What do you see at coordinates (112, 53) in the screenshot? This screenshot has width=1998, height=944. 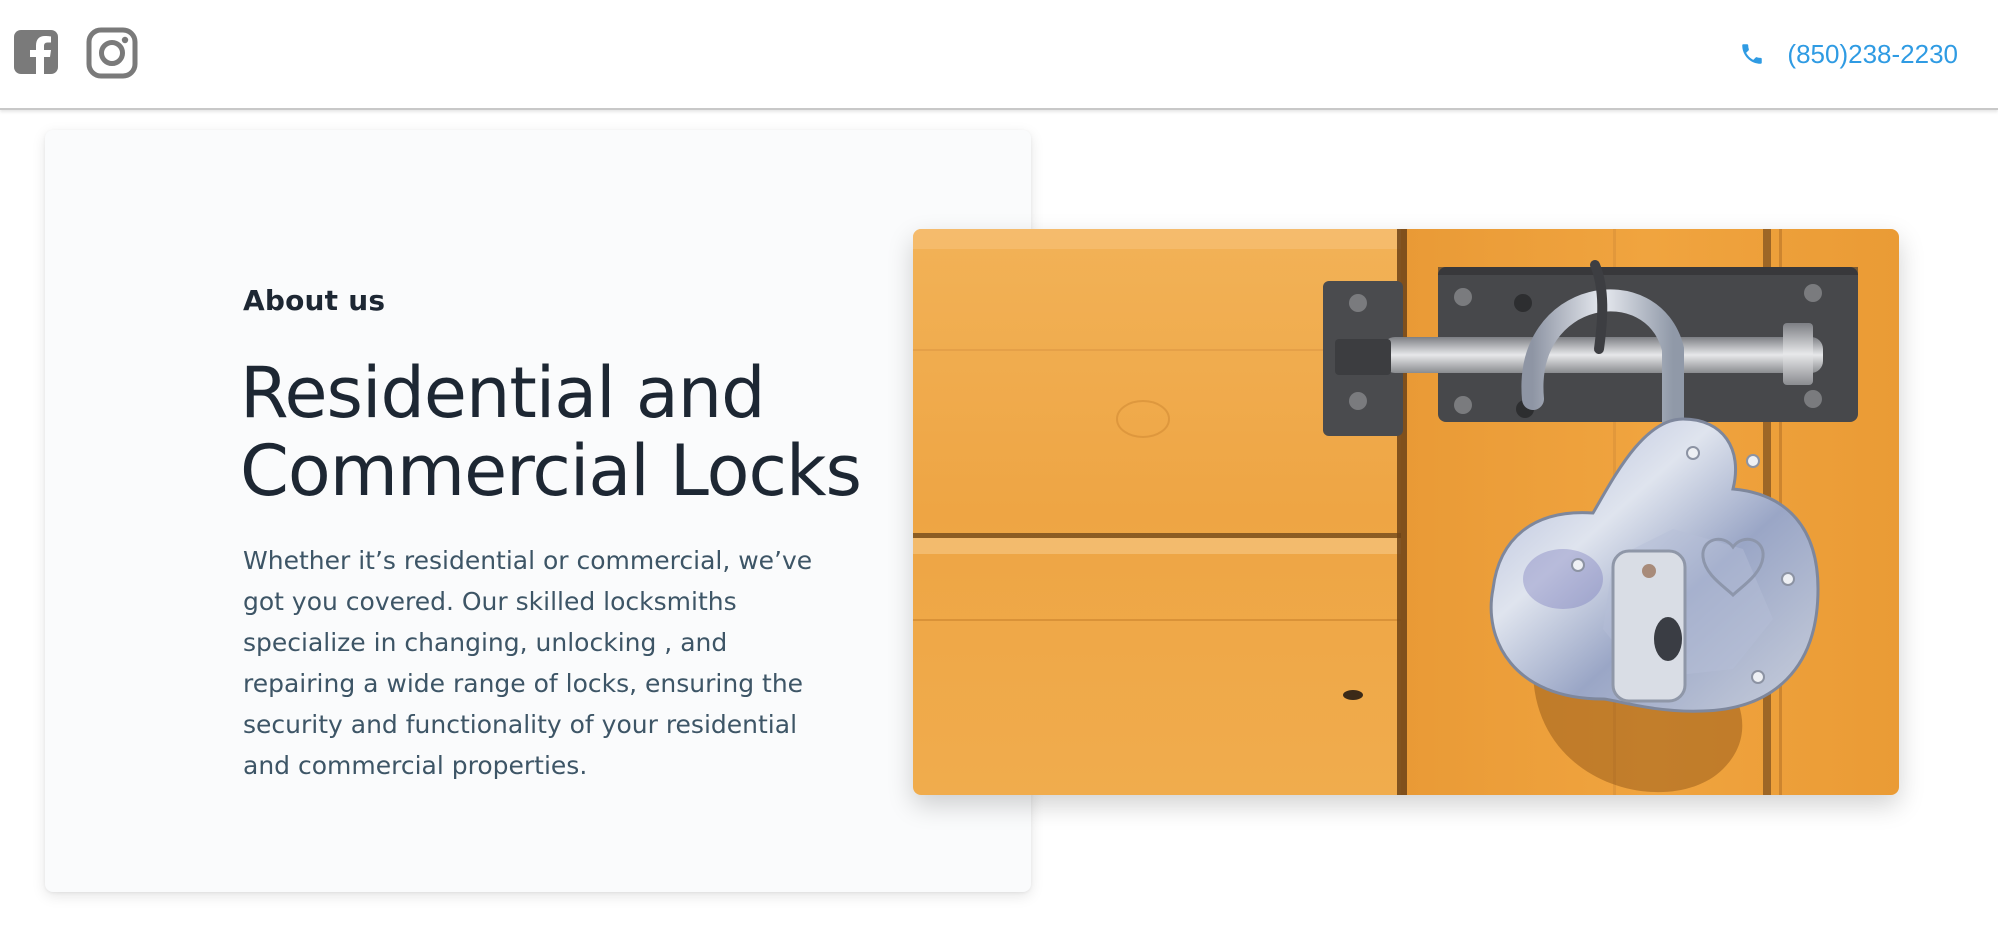 I see `instagram-icon` at bounding box center [112, 53].